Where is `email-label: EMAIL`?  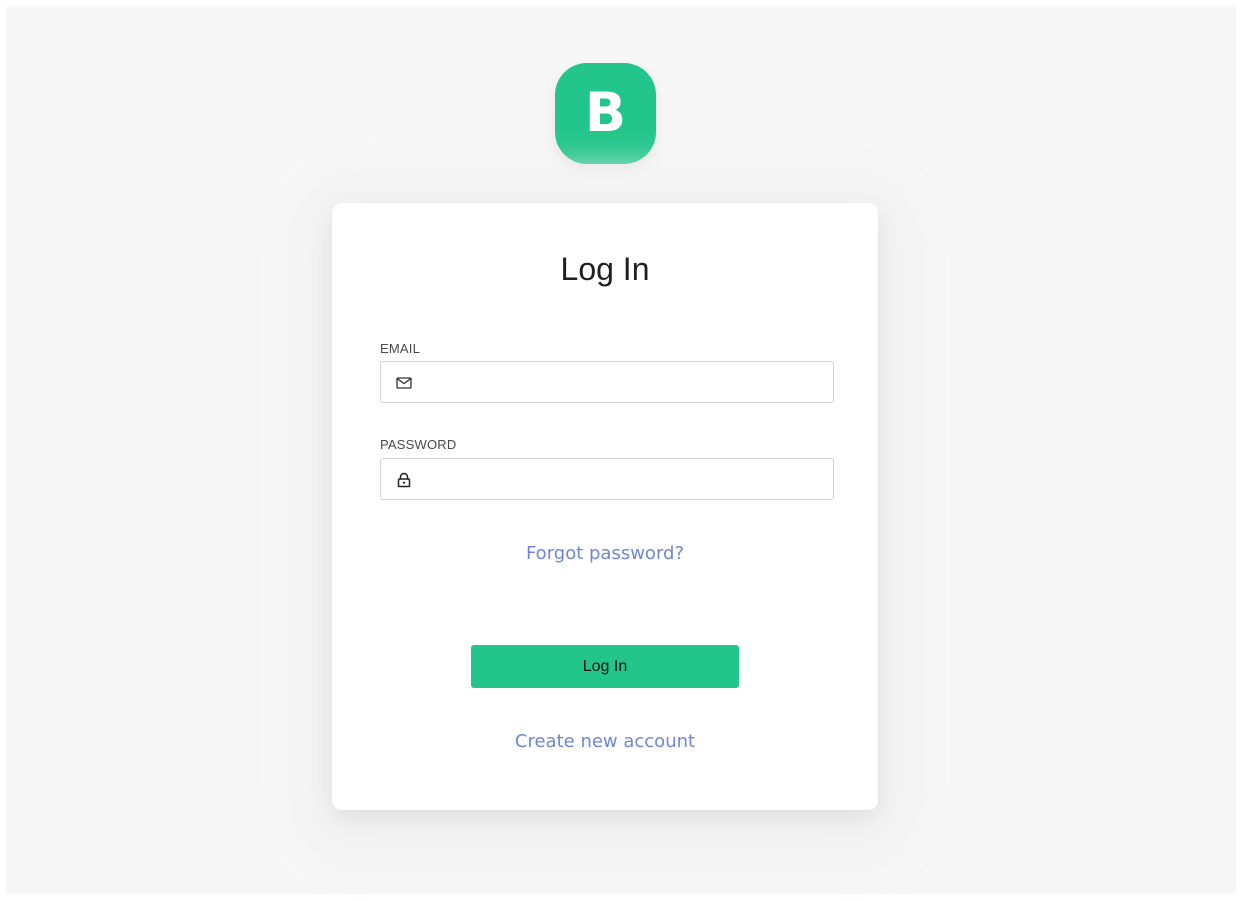
email-label: EMAIL is located at coordinates (400, 348).